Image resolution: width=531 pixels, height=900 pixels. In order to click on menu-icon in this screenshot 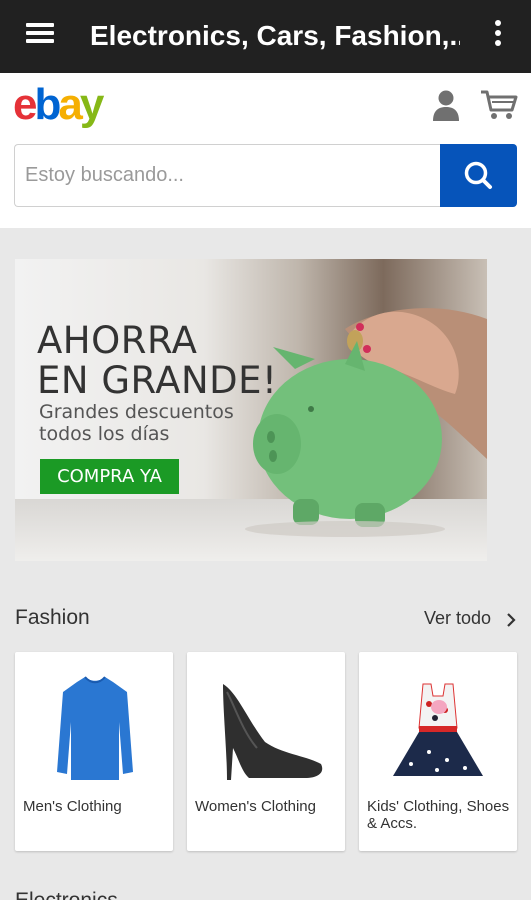, I will do `click(41, 35)`.